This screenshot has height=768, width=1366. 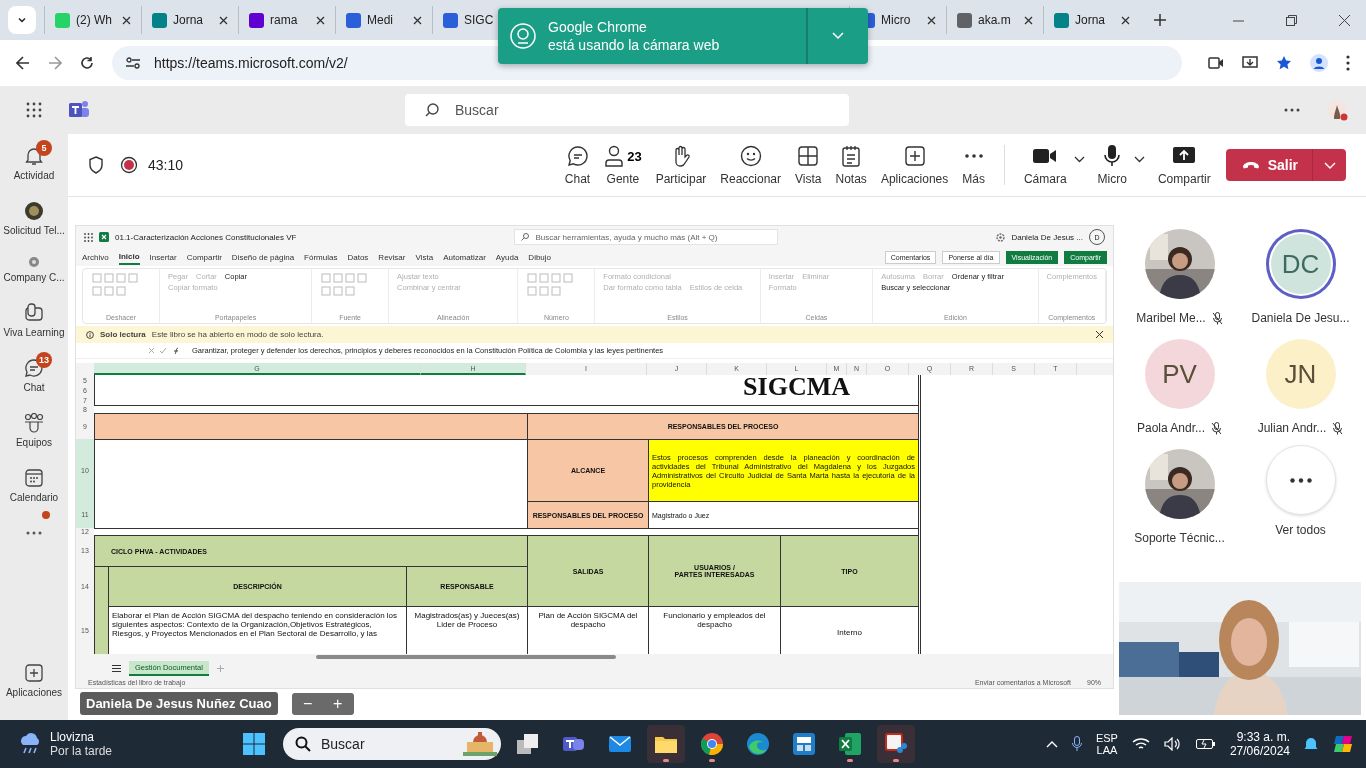 I want to click on browser-tab: Medi, so click(x=383, y=20).